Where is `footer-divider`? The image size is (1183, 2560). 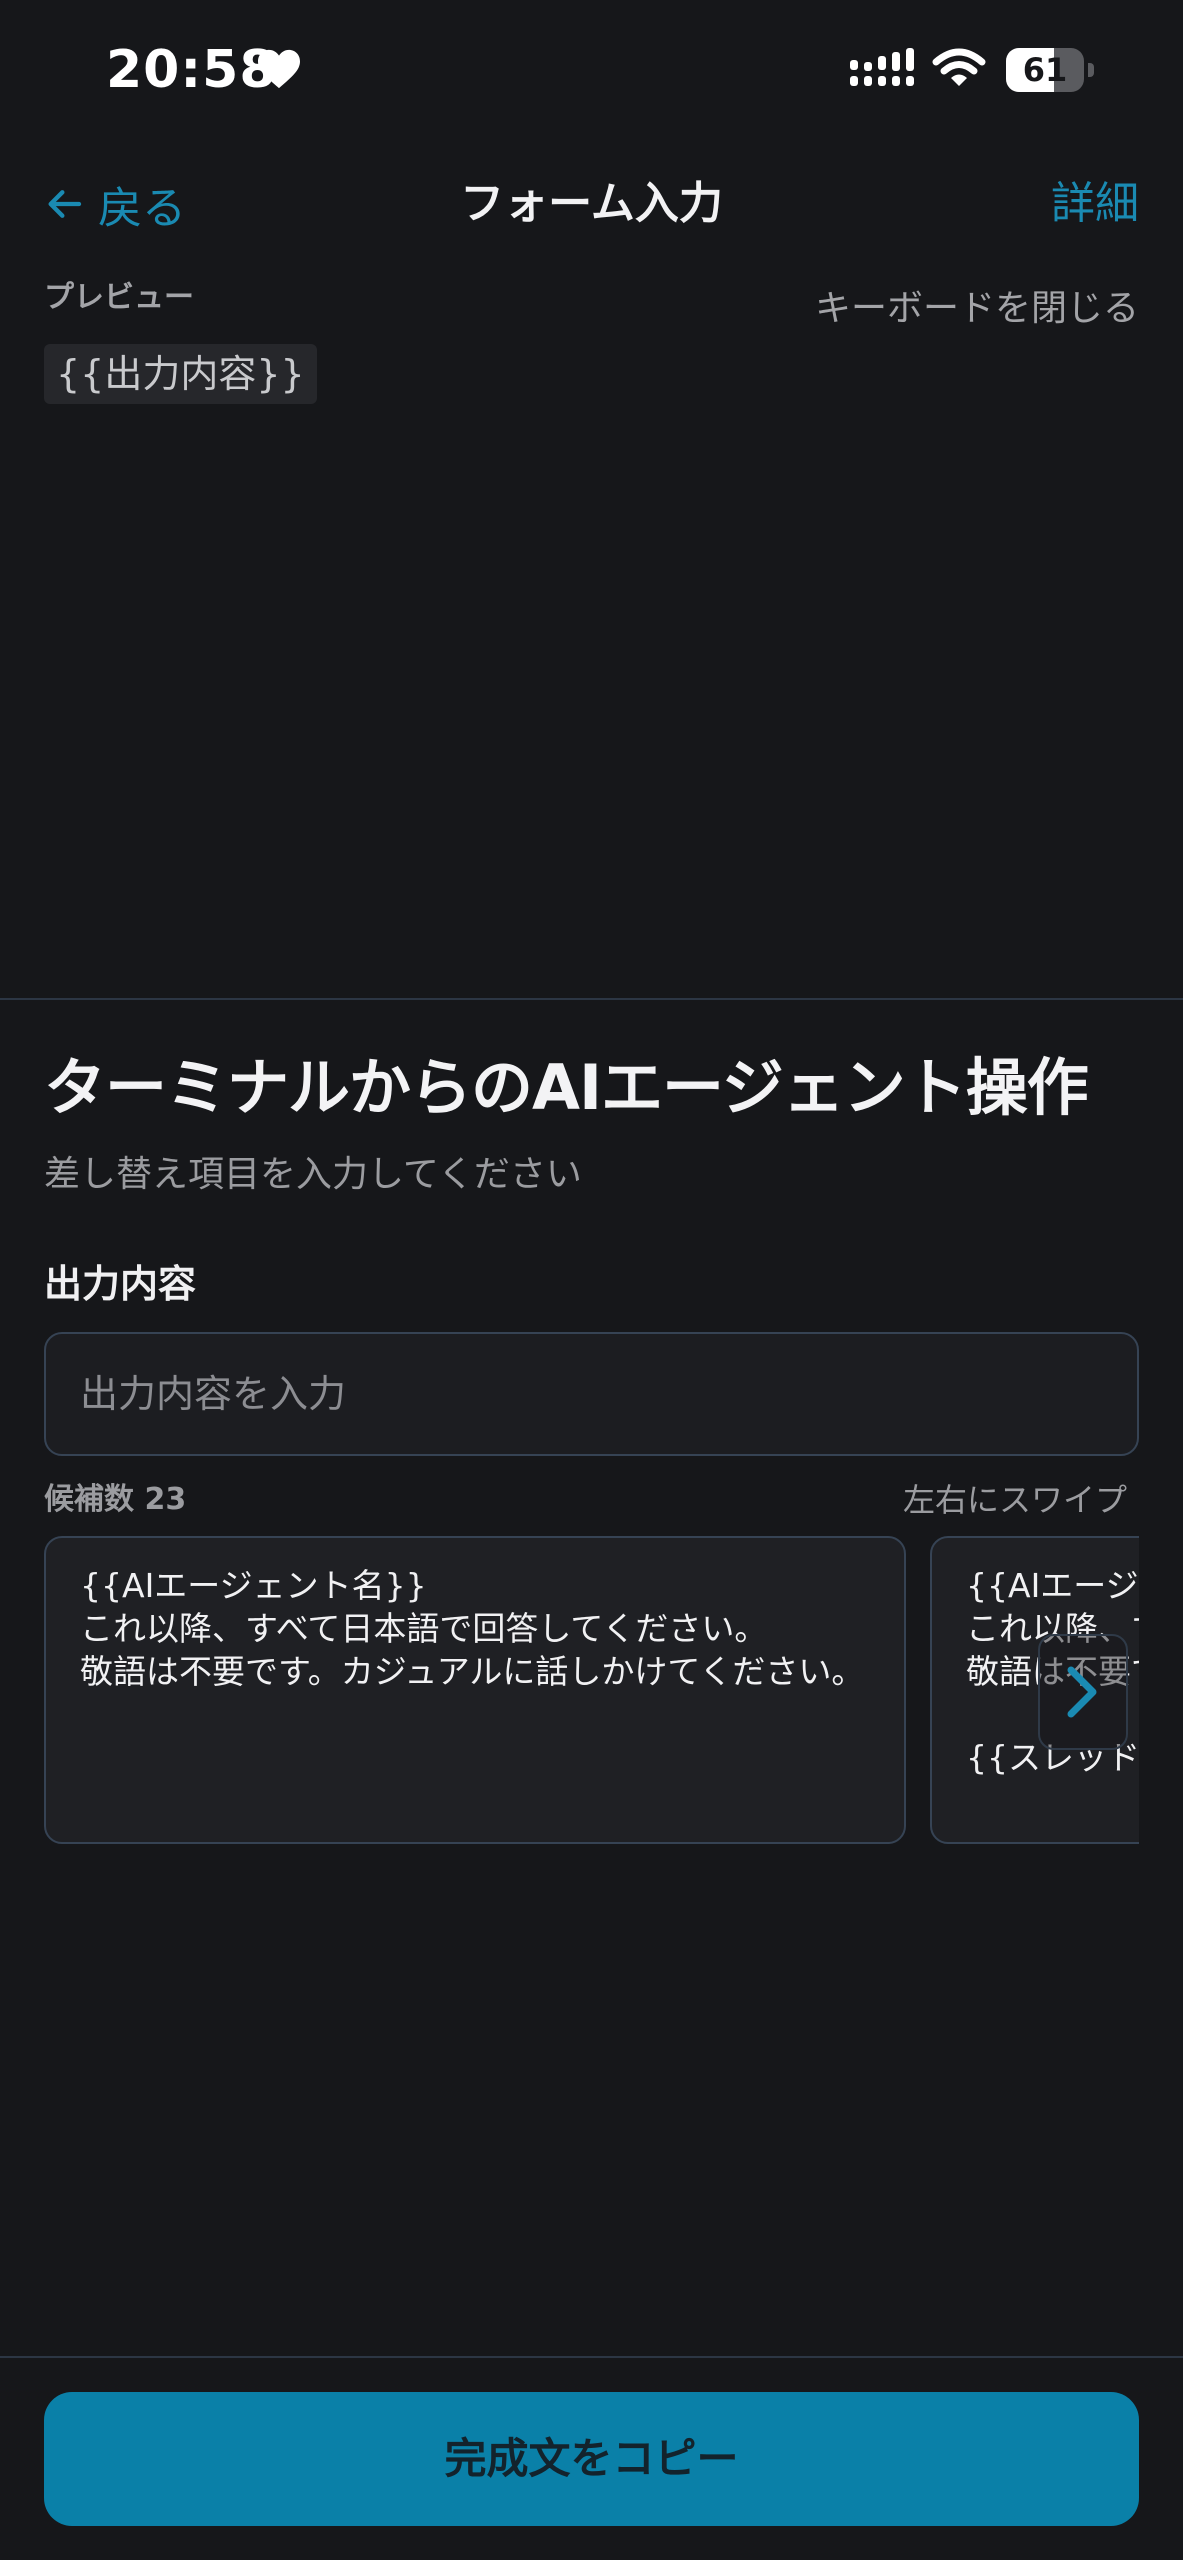
footer-divider is located at coordinates (591, 2357).